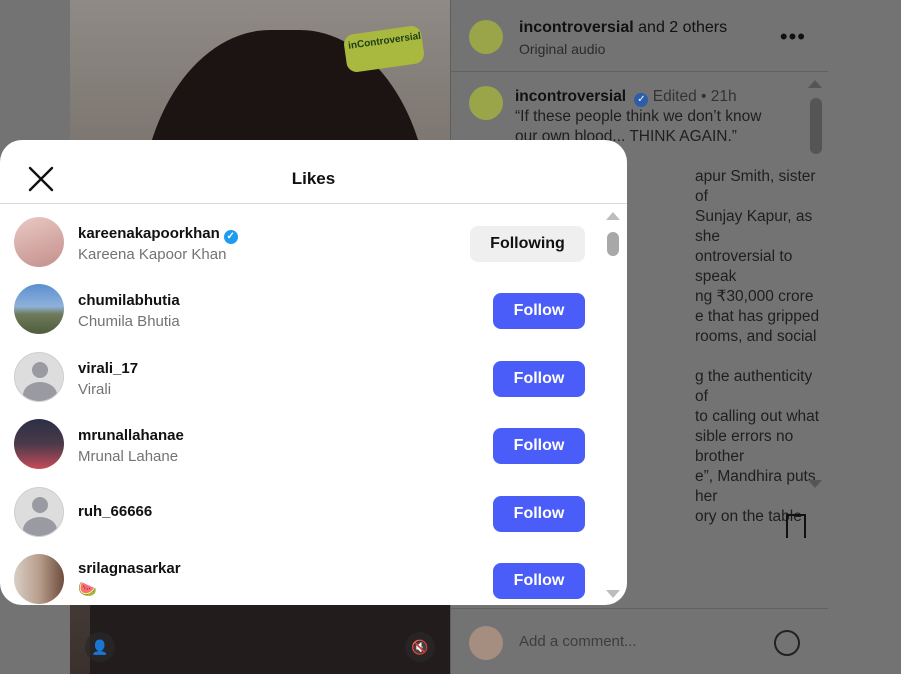 The width and height of the screenshot is (901, 674). Describe the element at coordinates (100, 647) in the screenshot. I see `user-tag-icon: 👤` at that location.